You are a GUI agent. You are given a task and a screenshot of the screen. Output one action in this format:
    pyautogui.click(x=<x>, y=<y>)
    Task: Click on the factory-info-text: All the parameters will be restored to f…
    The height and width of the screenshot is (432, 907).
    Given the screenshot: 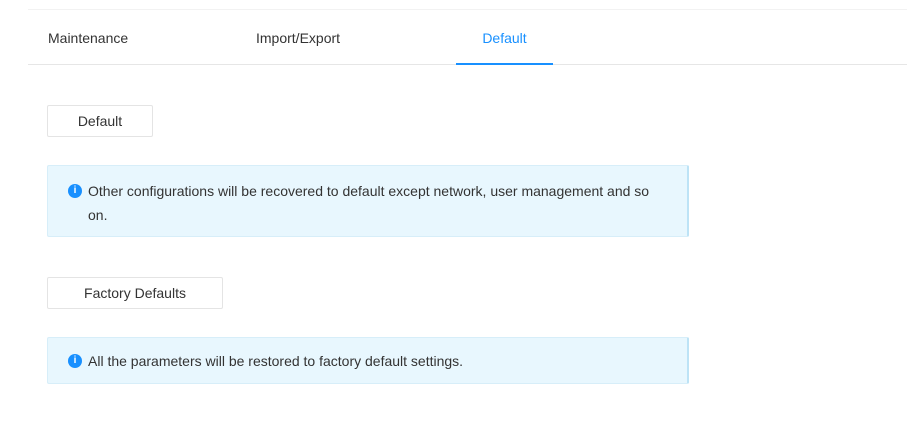 What is the action you would take?
    pyautogui.click(x=276, y=361)
    